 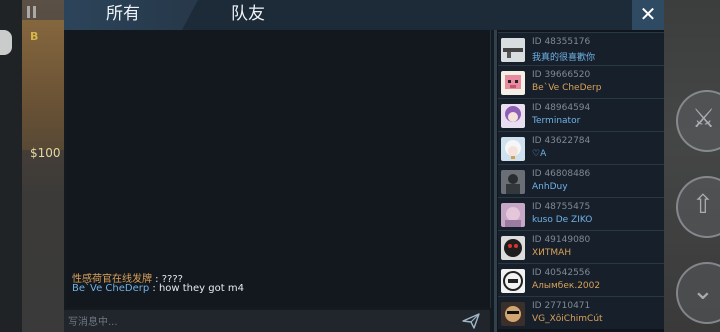 What do you see at coordinates (581, 48) in the screenshot?
I see `player-row: ID 48355176 我真的很喜歡你` at bounding box center [581, 48].